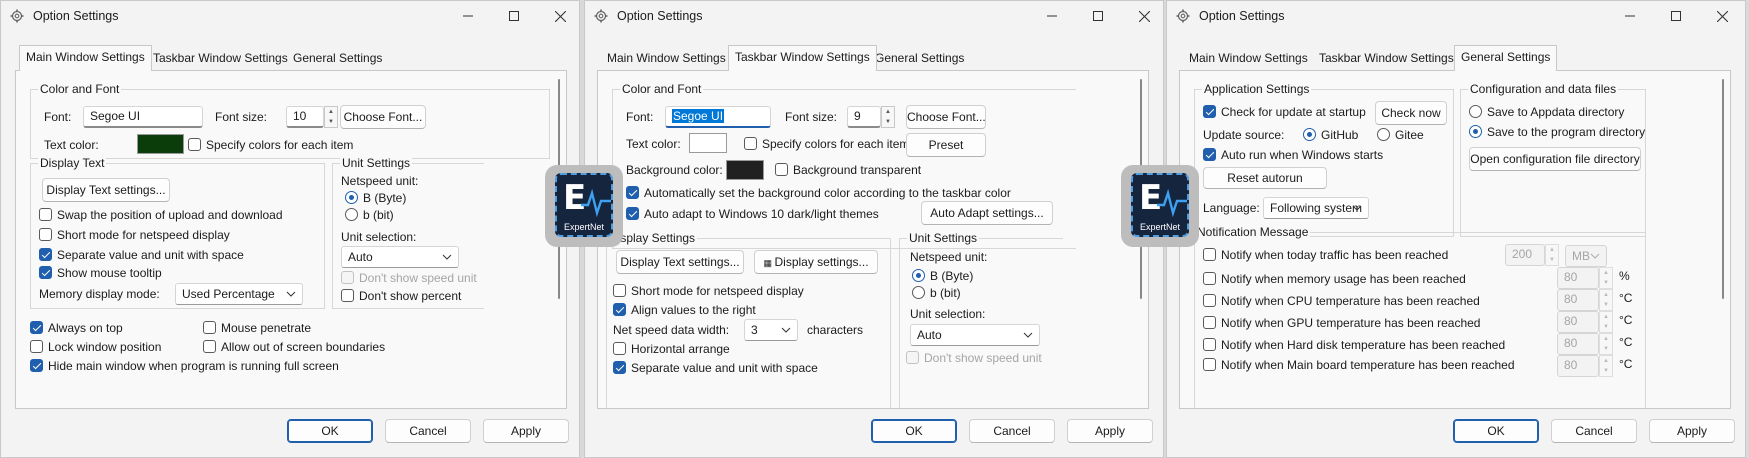 Image resolution: width=1749 pixels, height=458 pixels. What do you see at coordinates (671, 349) in the screenshot?
I see `horizontal-arrange-checkbox: Horizontal arrange` at bounding box center [671, 349].